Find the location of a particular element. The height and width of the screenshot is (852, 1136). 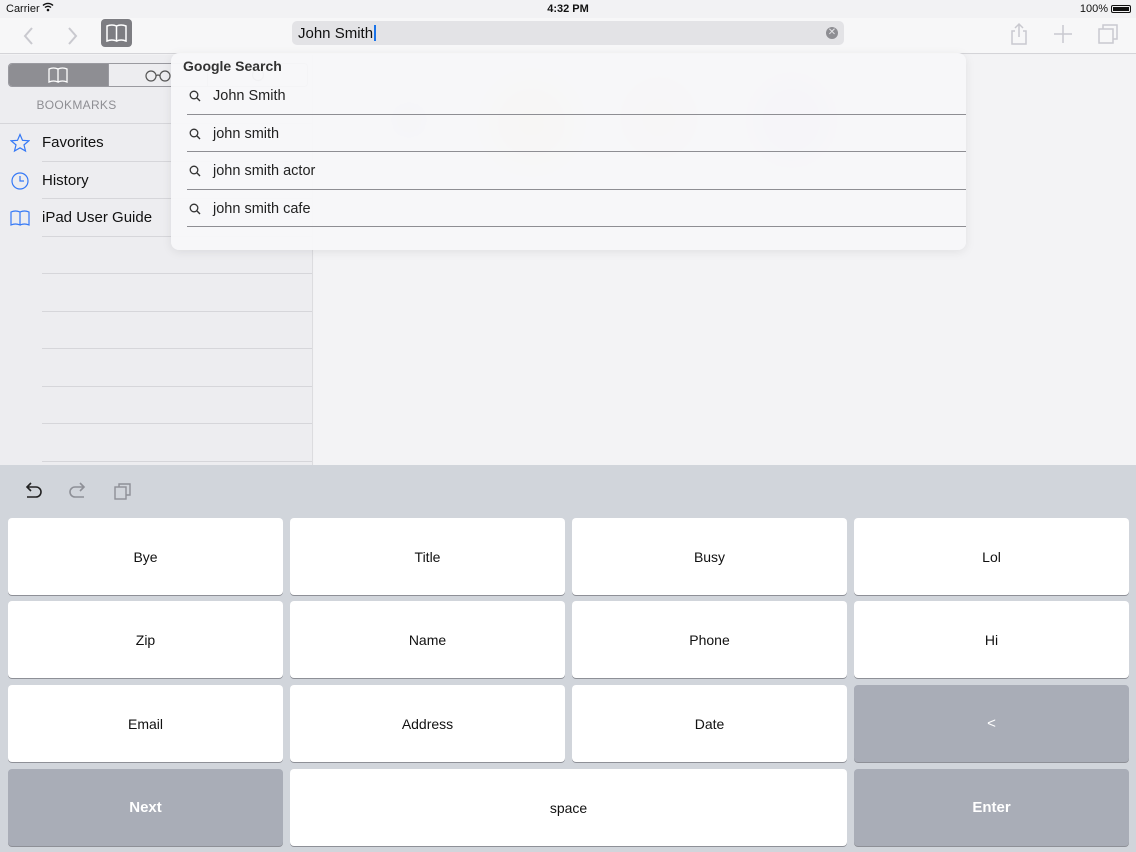

clear-icon: ✕ is located at coordinates (832, 33).